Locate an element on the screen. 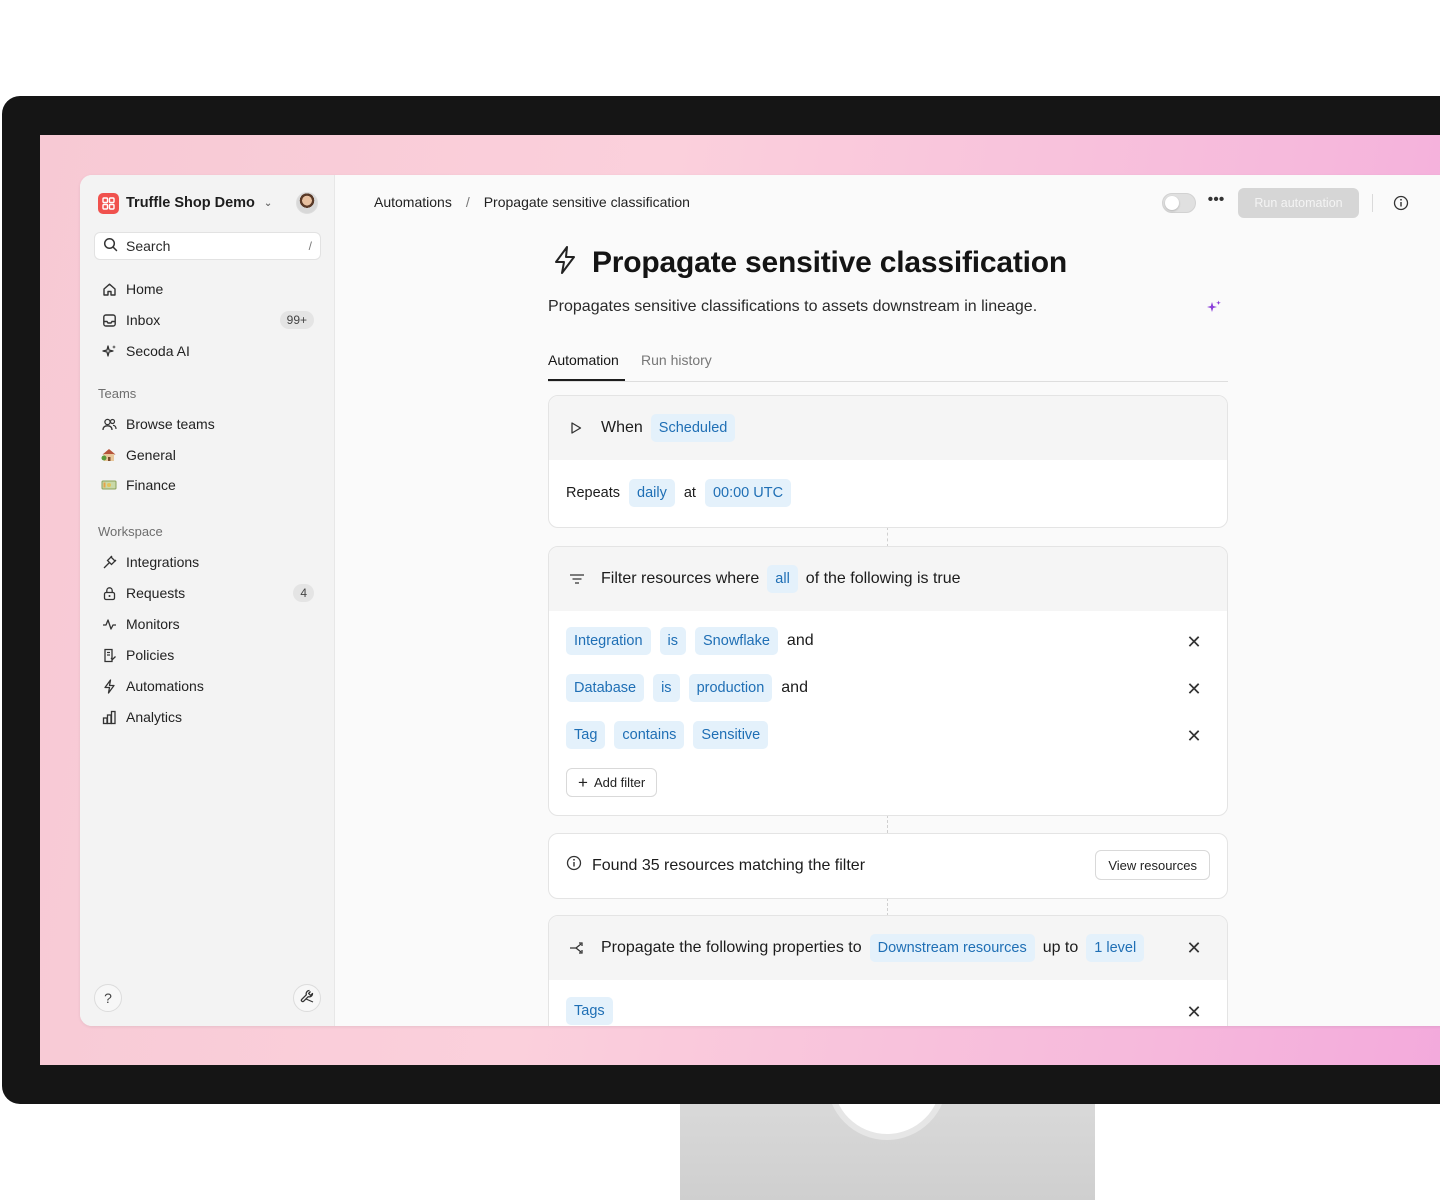  search-icon is located at coordinates (110, 246).